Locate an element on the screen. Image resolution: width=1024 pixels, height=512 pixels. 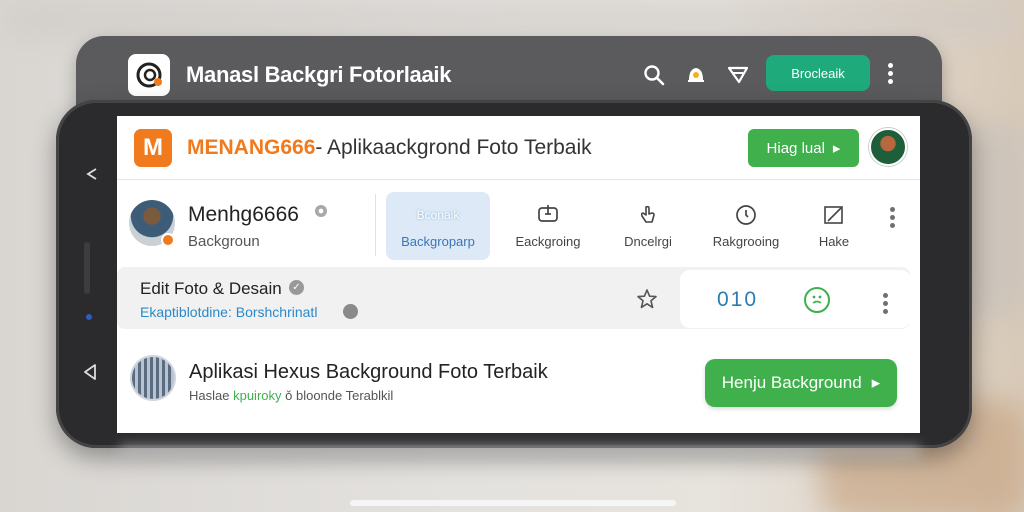
tab-background-icon: Bconaik is located at coordinates (438, 214).